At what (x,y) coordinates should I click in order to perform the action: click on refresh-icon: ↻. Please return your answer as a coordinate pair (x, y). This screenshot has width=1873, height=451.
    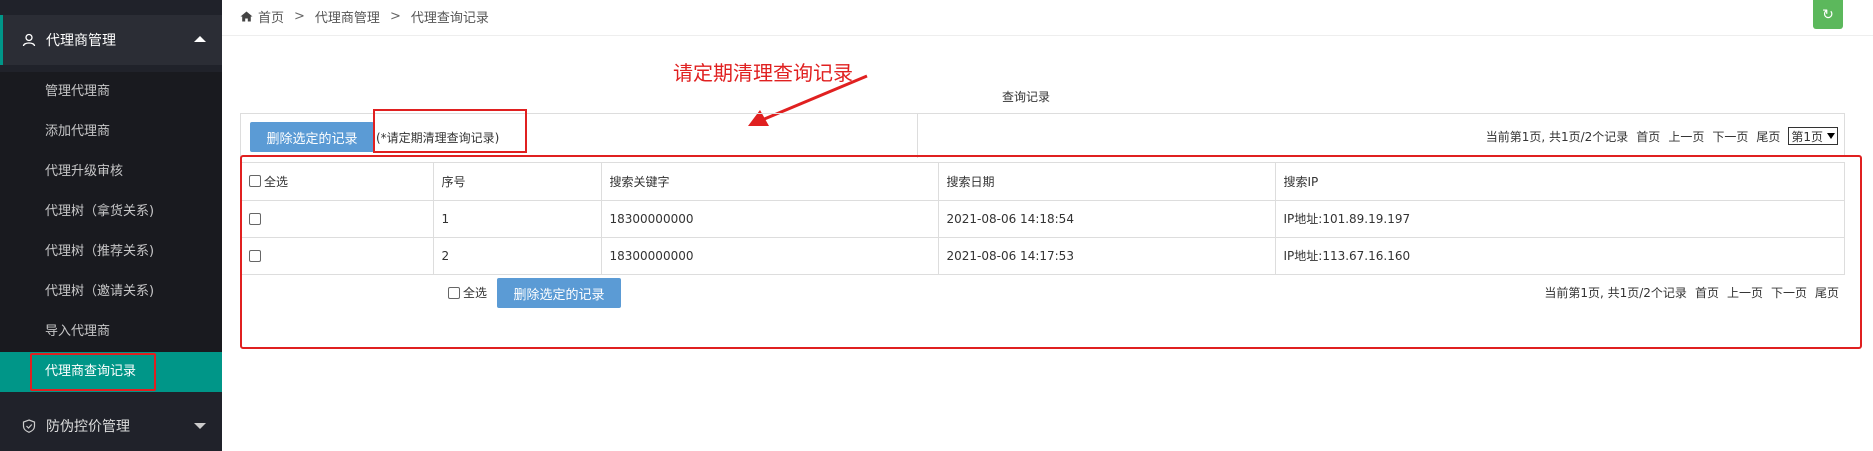
    Looking at the image, I should click on (1828, 14).